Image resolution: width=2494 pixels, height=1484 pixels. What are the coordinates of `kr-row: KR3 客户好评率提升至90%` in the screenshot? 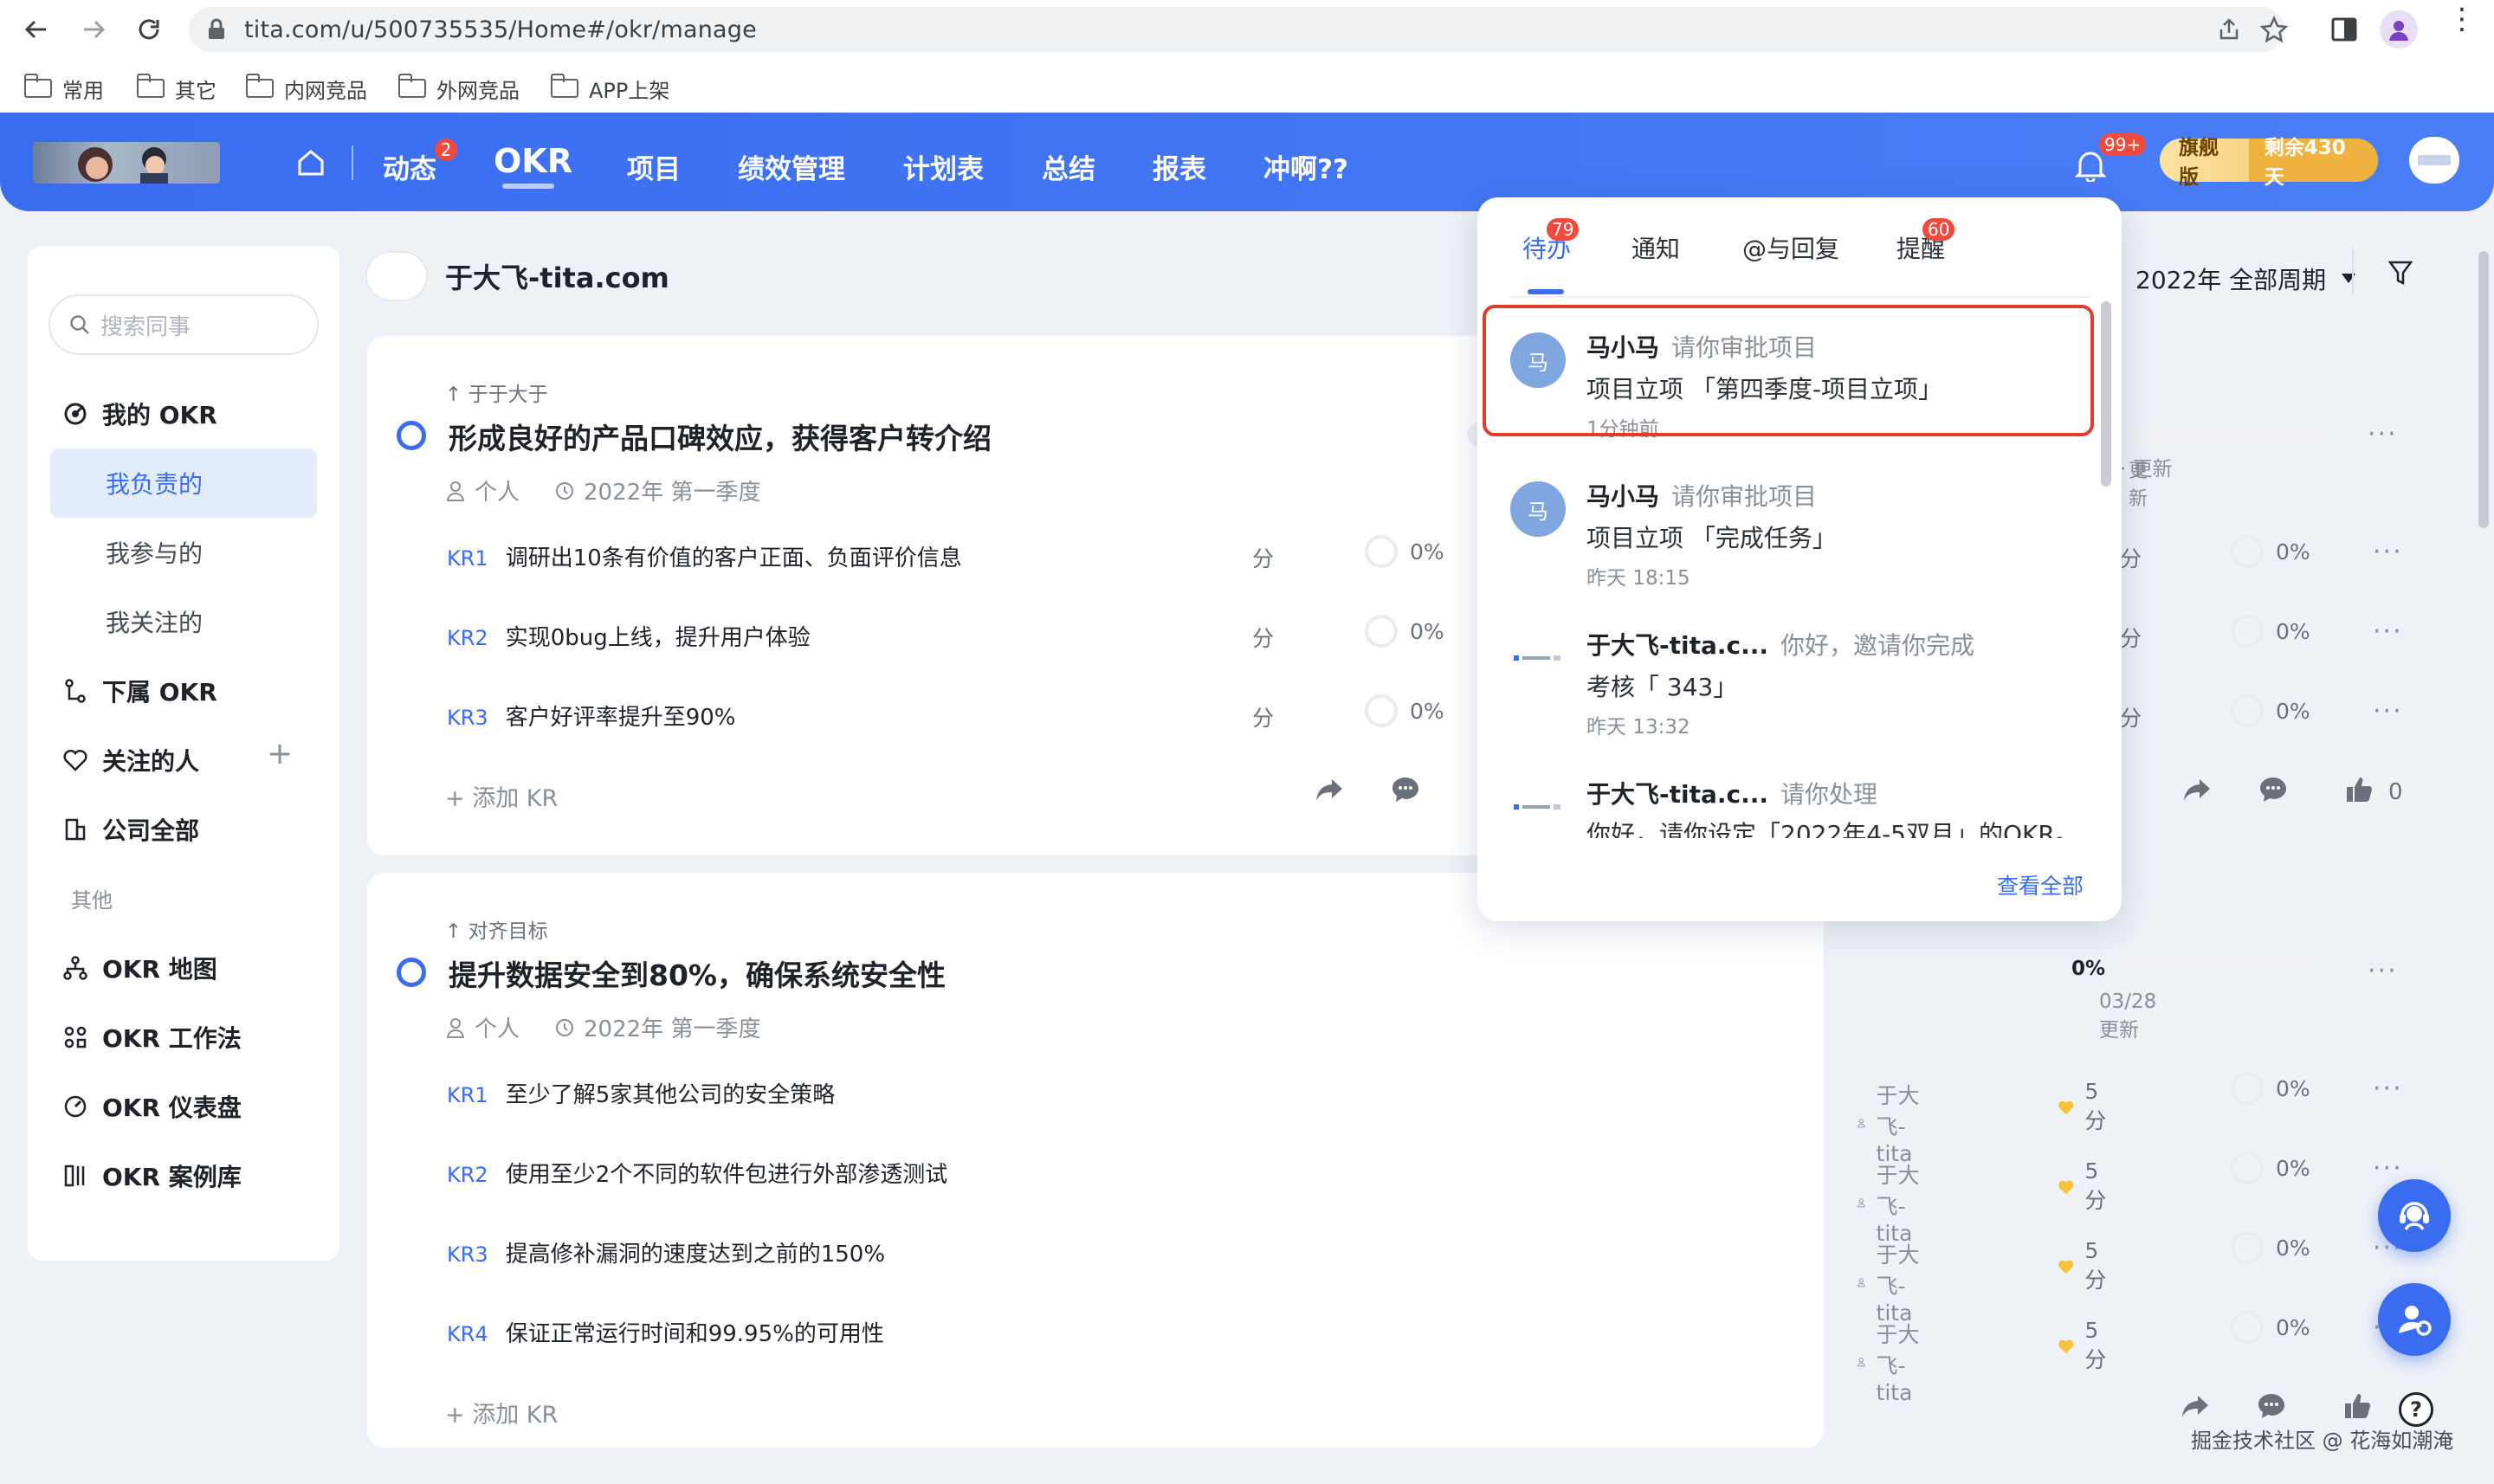 It's located at (591, 716).